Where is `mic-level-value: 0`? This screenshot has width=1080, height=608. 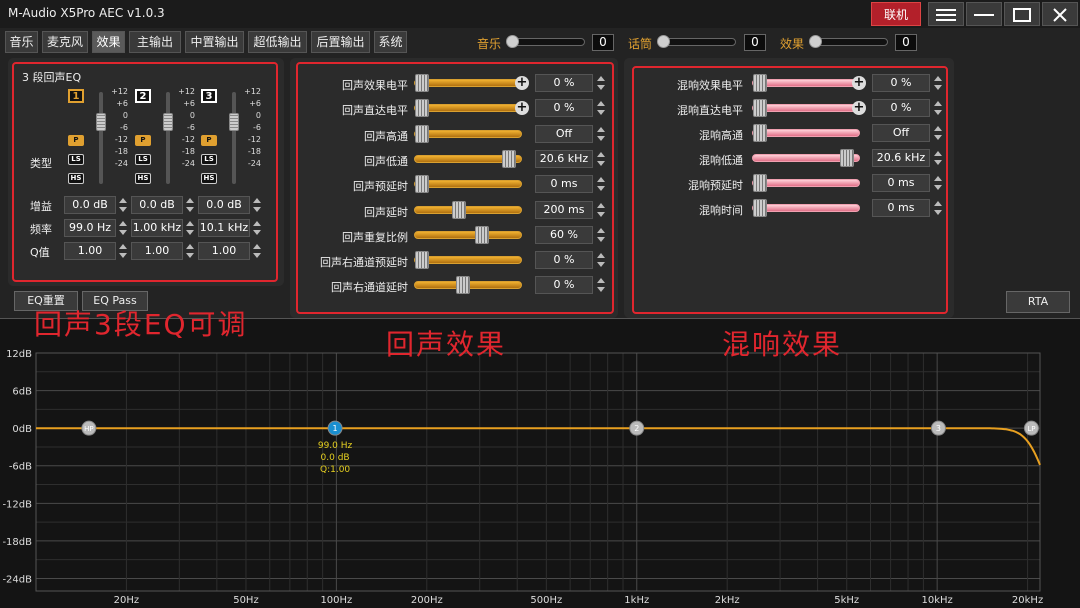 mic-level-value: 0 is located at coordinates (755, 42).